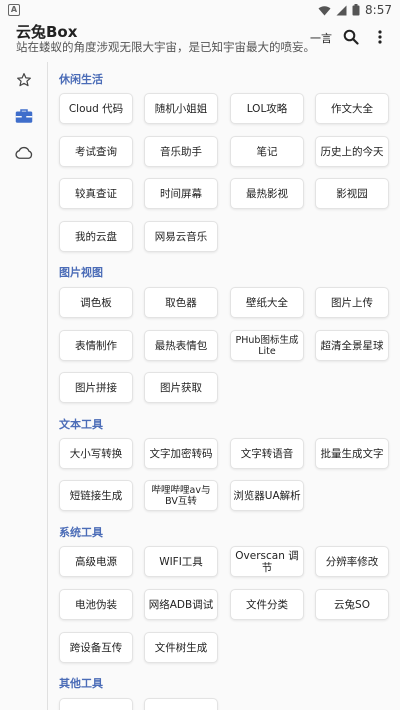 The image size is (400, 710). I want to click on tool-button: 电池伪装, so click(96, 604).